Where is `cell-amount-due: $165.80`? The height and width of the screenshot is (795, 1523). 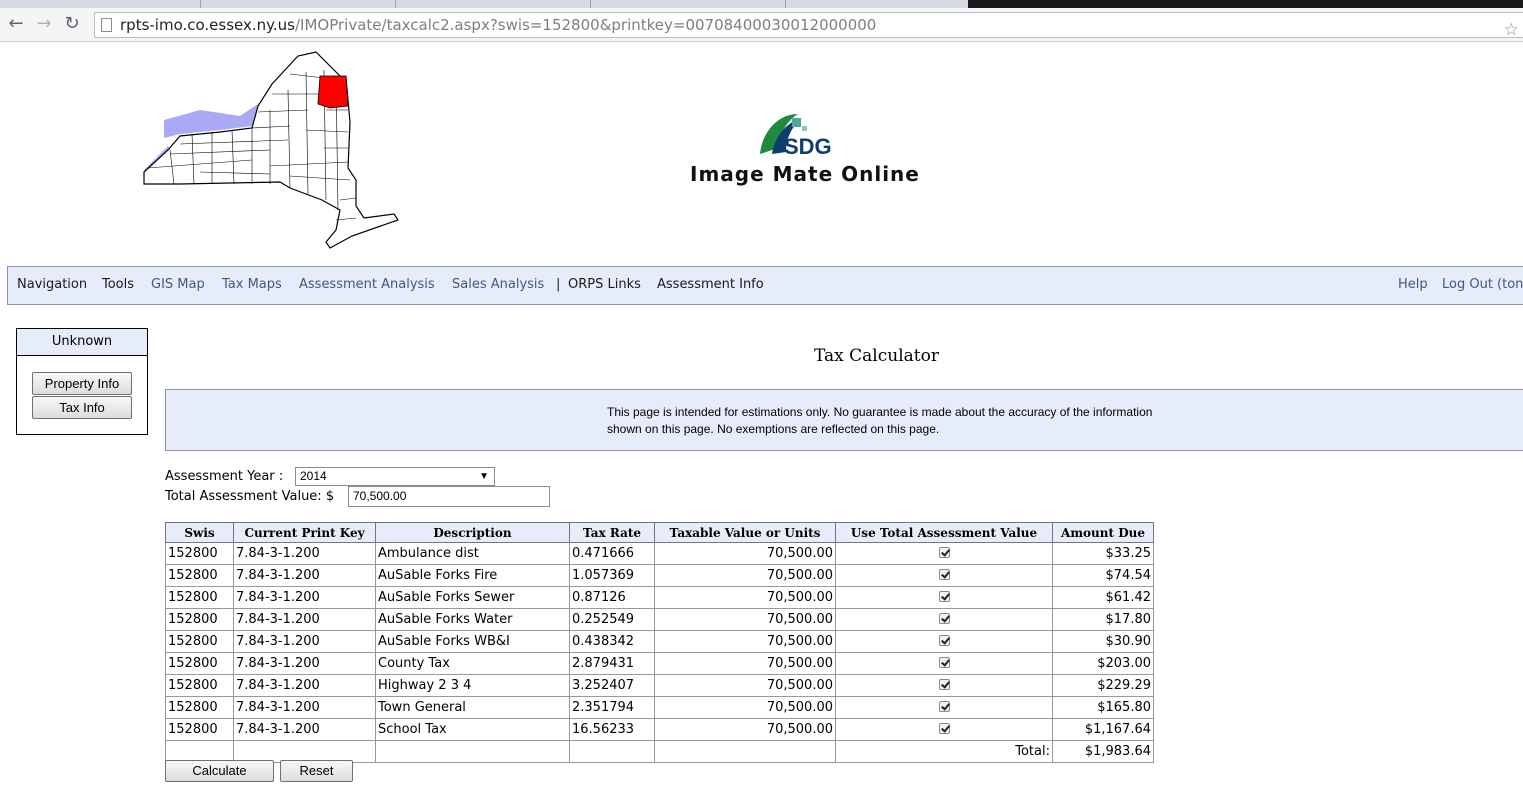 cell-amount-due: $165.80 is located at coordinates (1103, 707).